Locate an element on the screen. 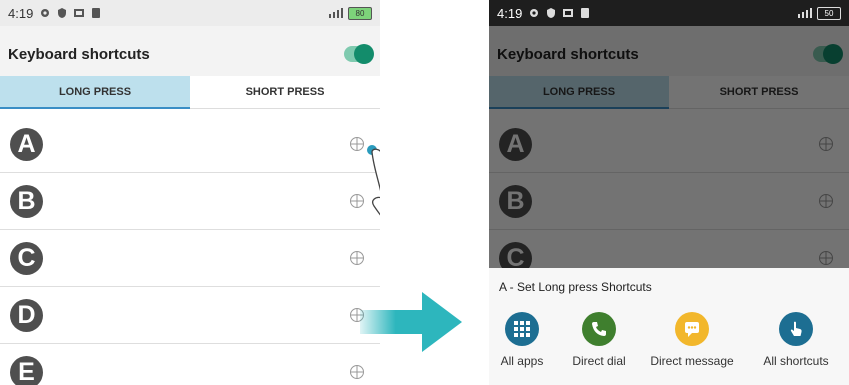 This screenshot has height=385, width=849. message-icon is located at coordinates (692, 329).